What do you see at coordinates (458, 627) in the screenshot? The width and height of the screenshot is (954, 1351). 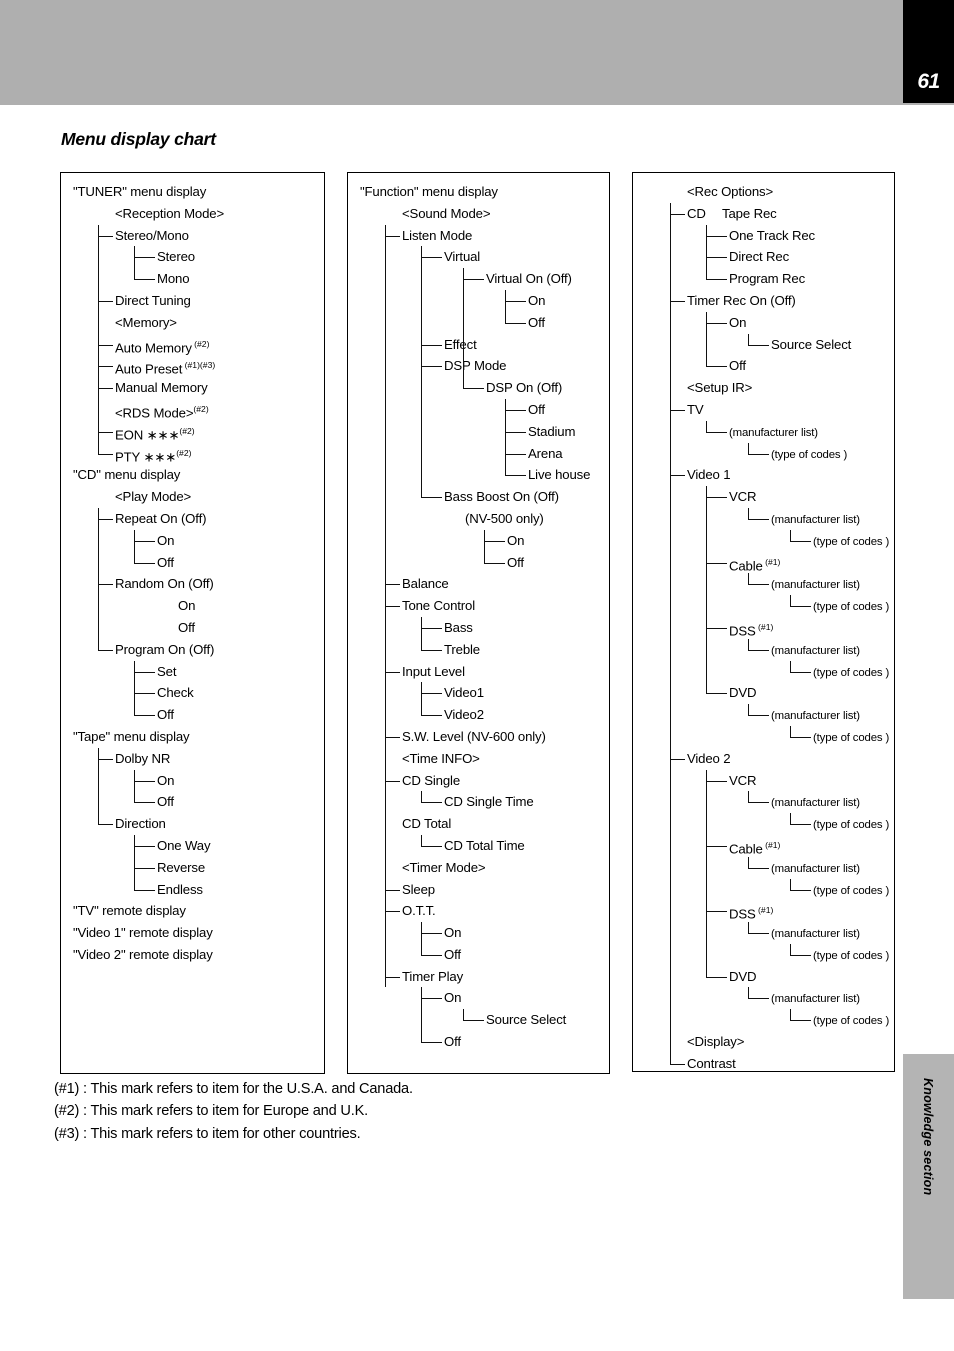 I see `tree-node-label: Bass` at bounding box center [458, 627].